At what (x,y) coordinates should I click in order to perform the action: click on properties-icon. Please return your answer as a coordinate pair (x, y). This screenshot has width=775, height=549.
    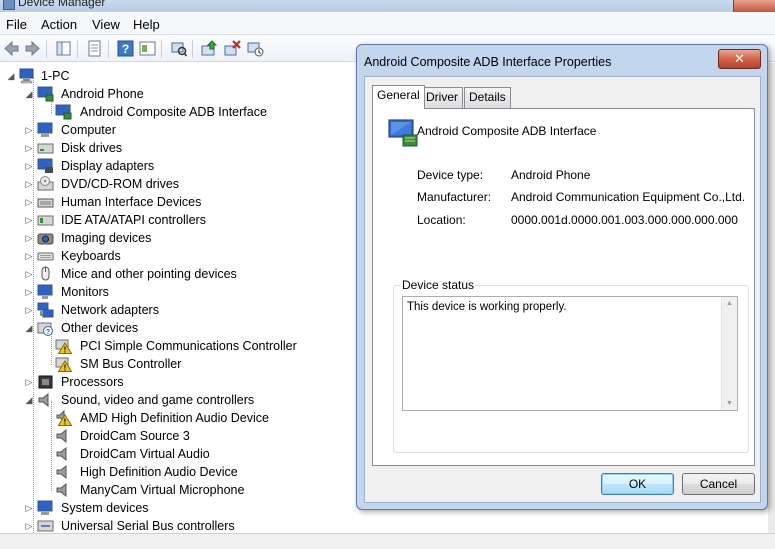
    Looking at the image, I should click on (94, 48).